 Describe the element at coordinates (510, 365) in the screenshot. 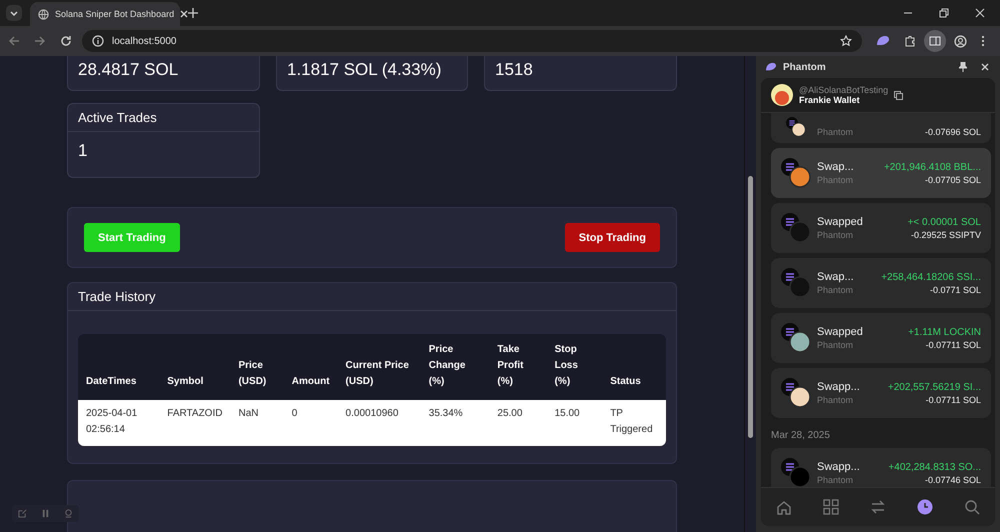

I see `column-header: Take Profit (%)` at that location.